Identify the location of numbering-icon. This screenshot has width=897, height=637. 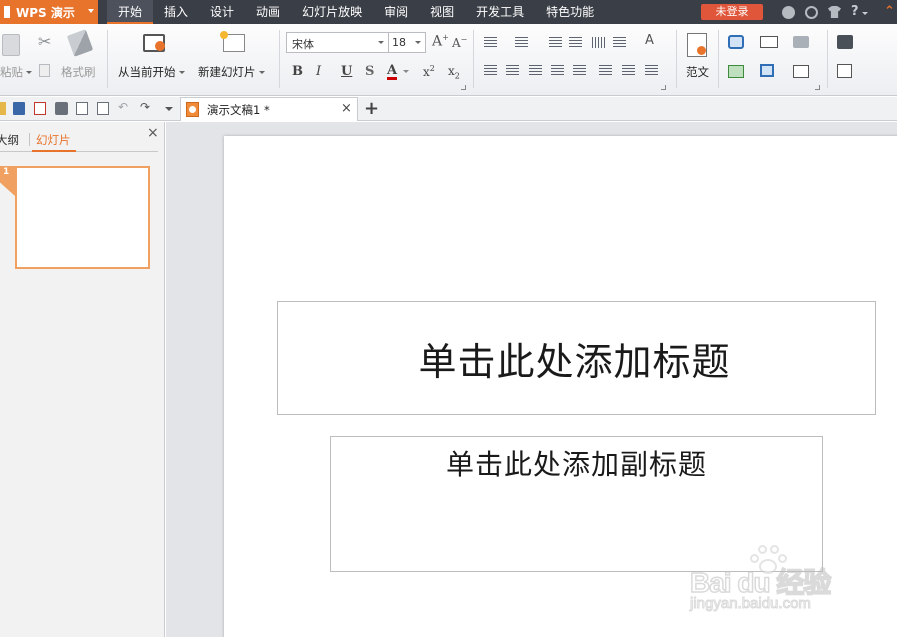
(521, 42).